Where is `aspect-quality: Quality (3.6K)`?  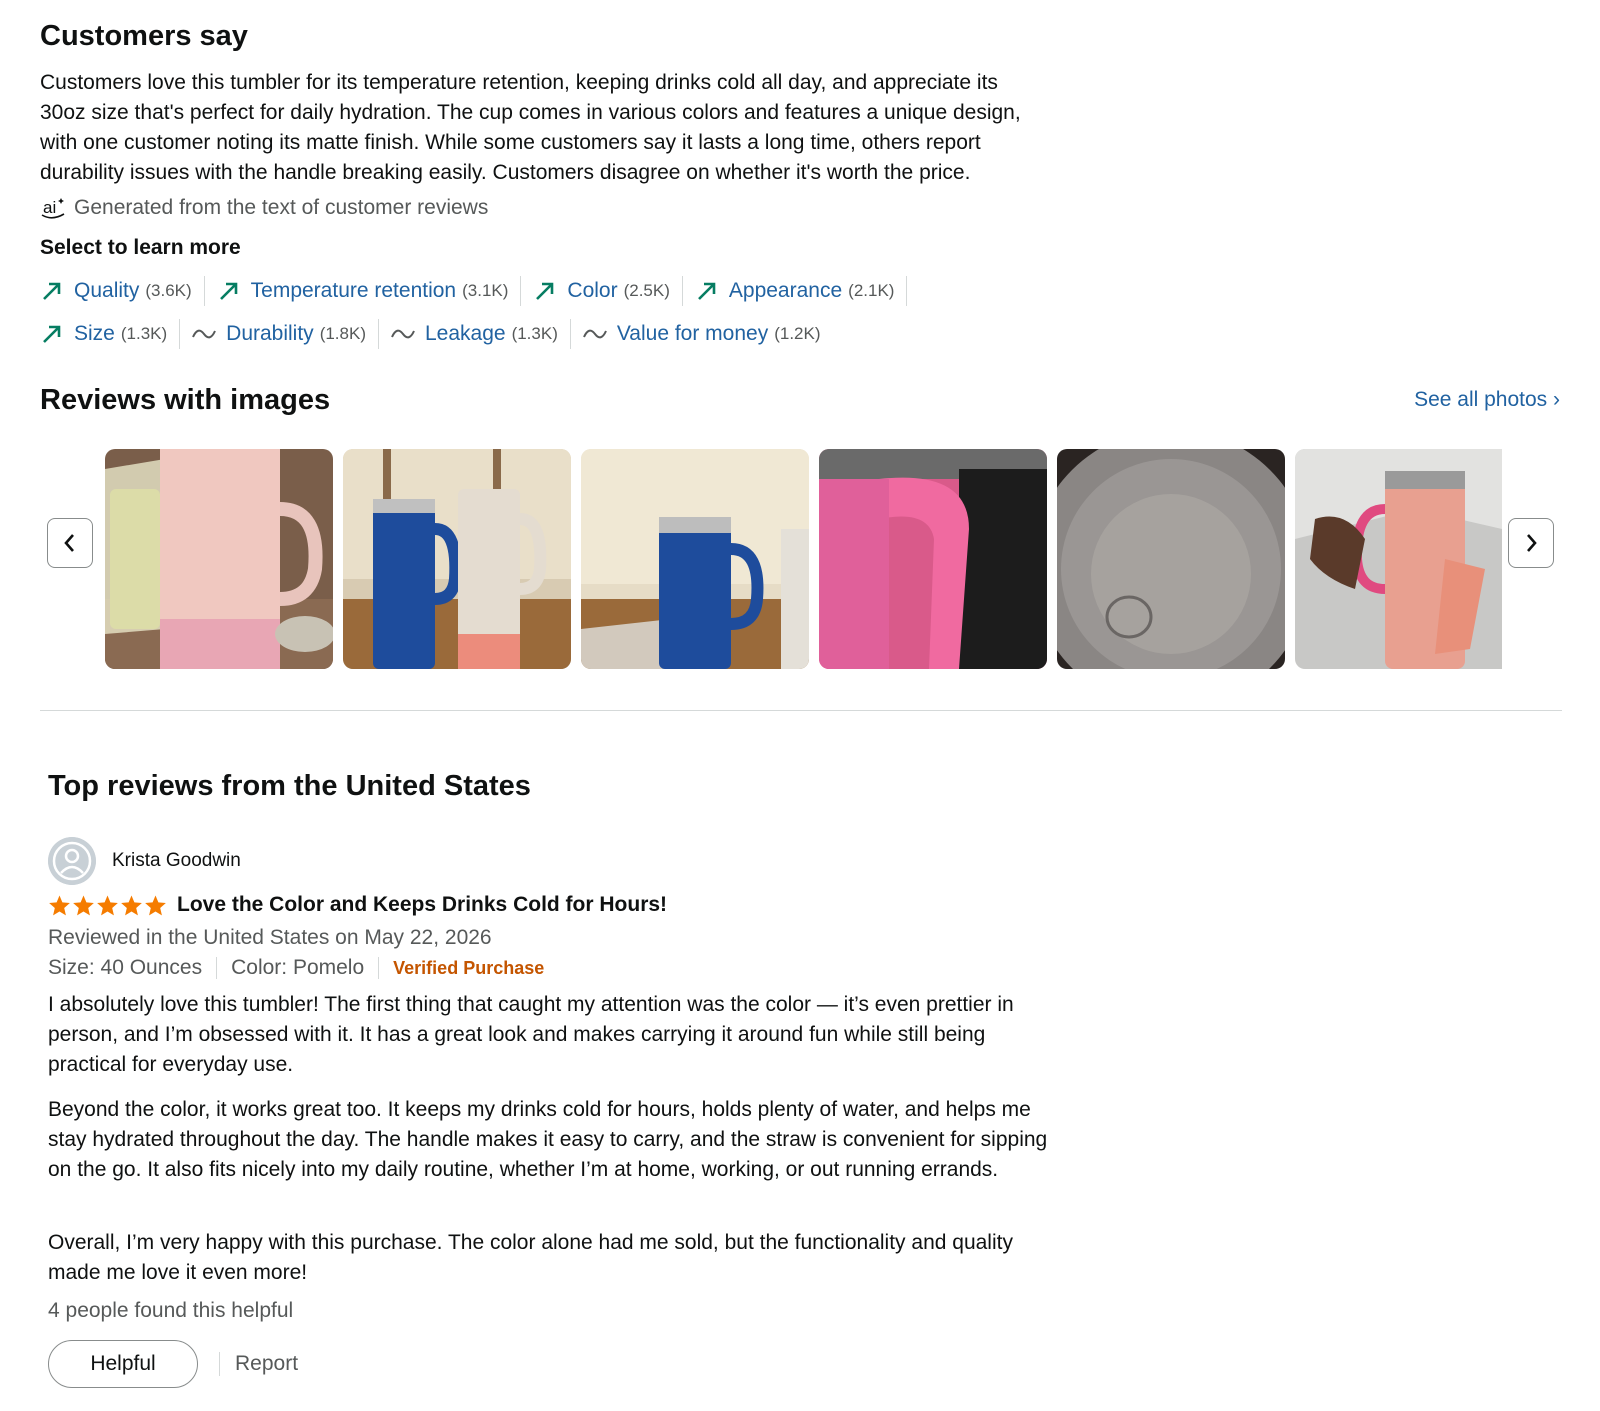 aspect-quality: Quality (3.6K) is located at coordinates (122, 291).